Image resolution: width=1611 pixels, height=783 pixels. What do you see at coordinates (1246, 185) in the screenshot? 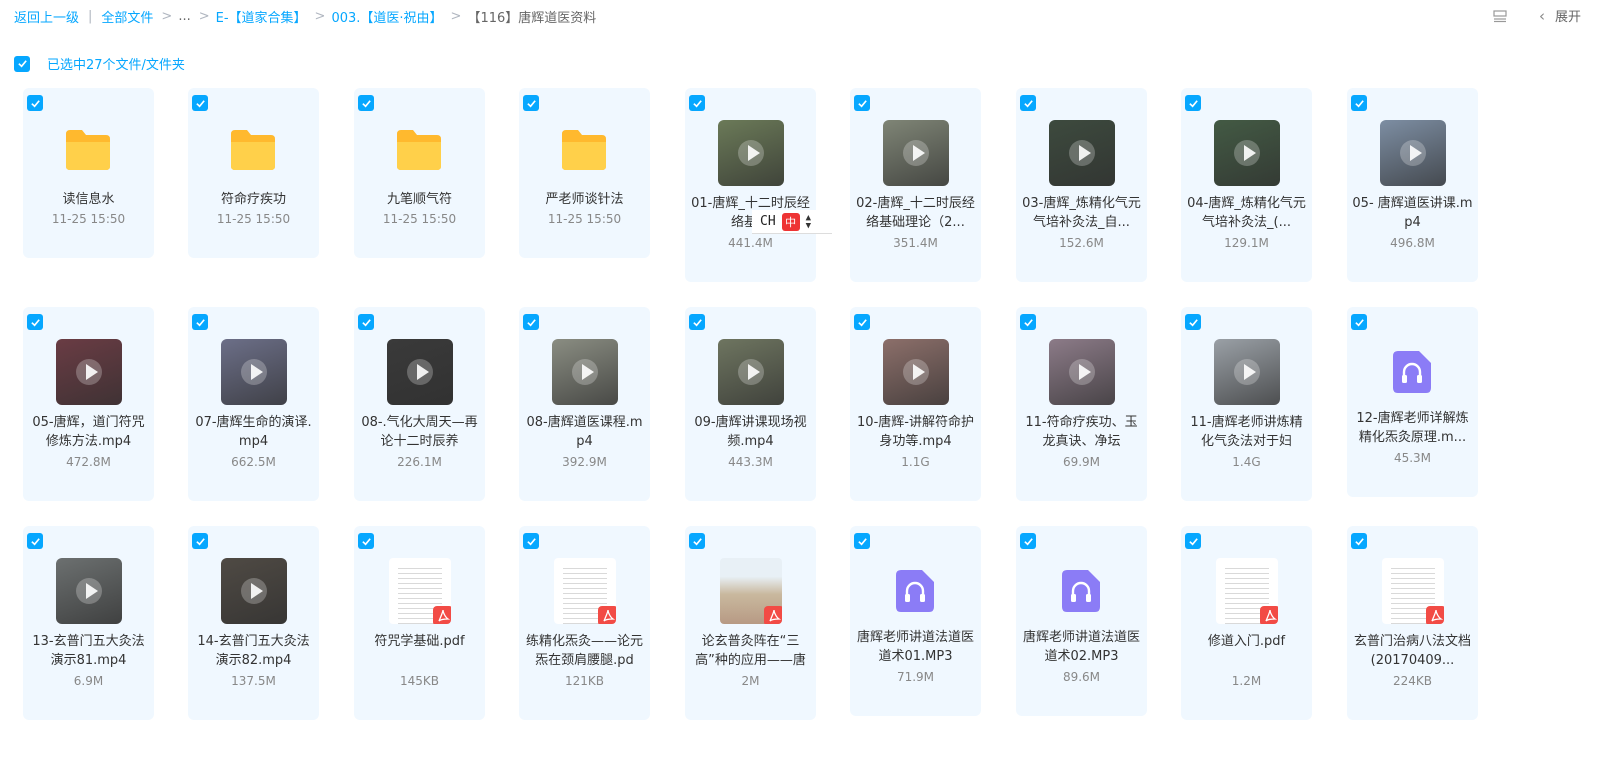
I see `file-card-video: 04-唐辉_炼精化气元气培补灸法_(... 129.1M` at bounding box center [1246, 185].